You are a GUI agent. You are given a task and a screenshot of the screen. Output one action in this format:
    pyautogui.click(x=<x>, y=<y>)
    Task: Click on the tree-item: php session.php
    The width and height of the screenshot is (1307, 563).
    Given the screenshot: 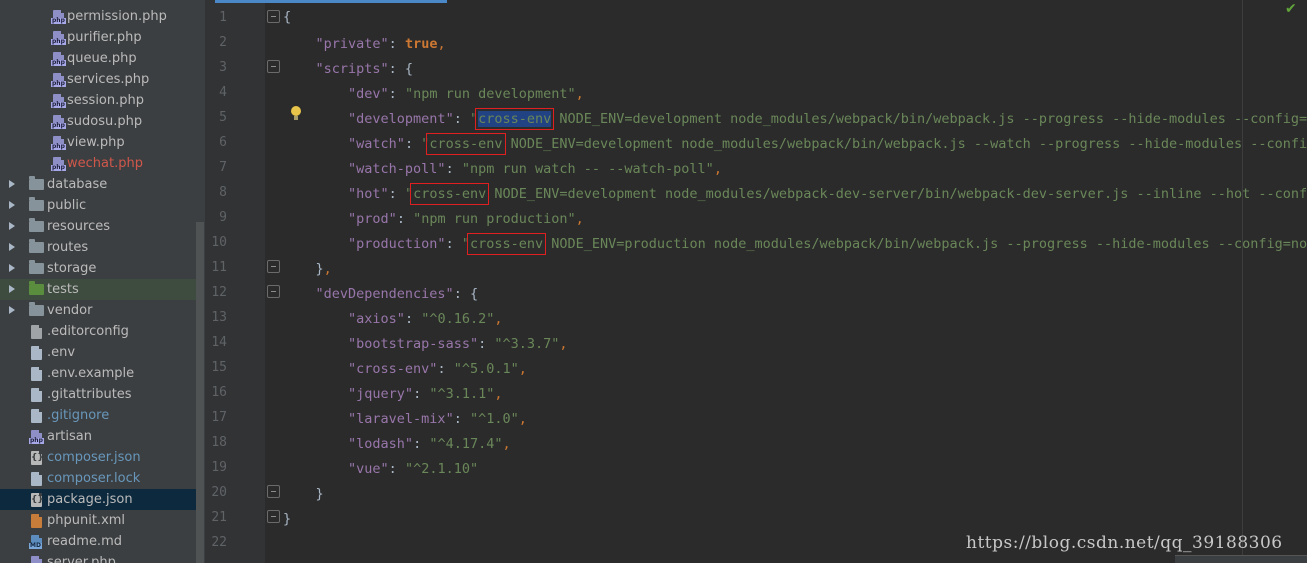 What is the action you would take?
    pyautogui.click(x=98, y=100)
    